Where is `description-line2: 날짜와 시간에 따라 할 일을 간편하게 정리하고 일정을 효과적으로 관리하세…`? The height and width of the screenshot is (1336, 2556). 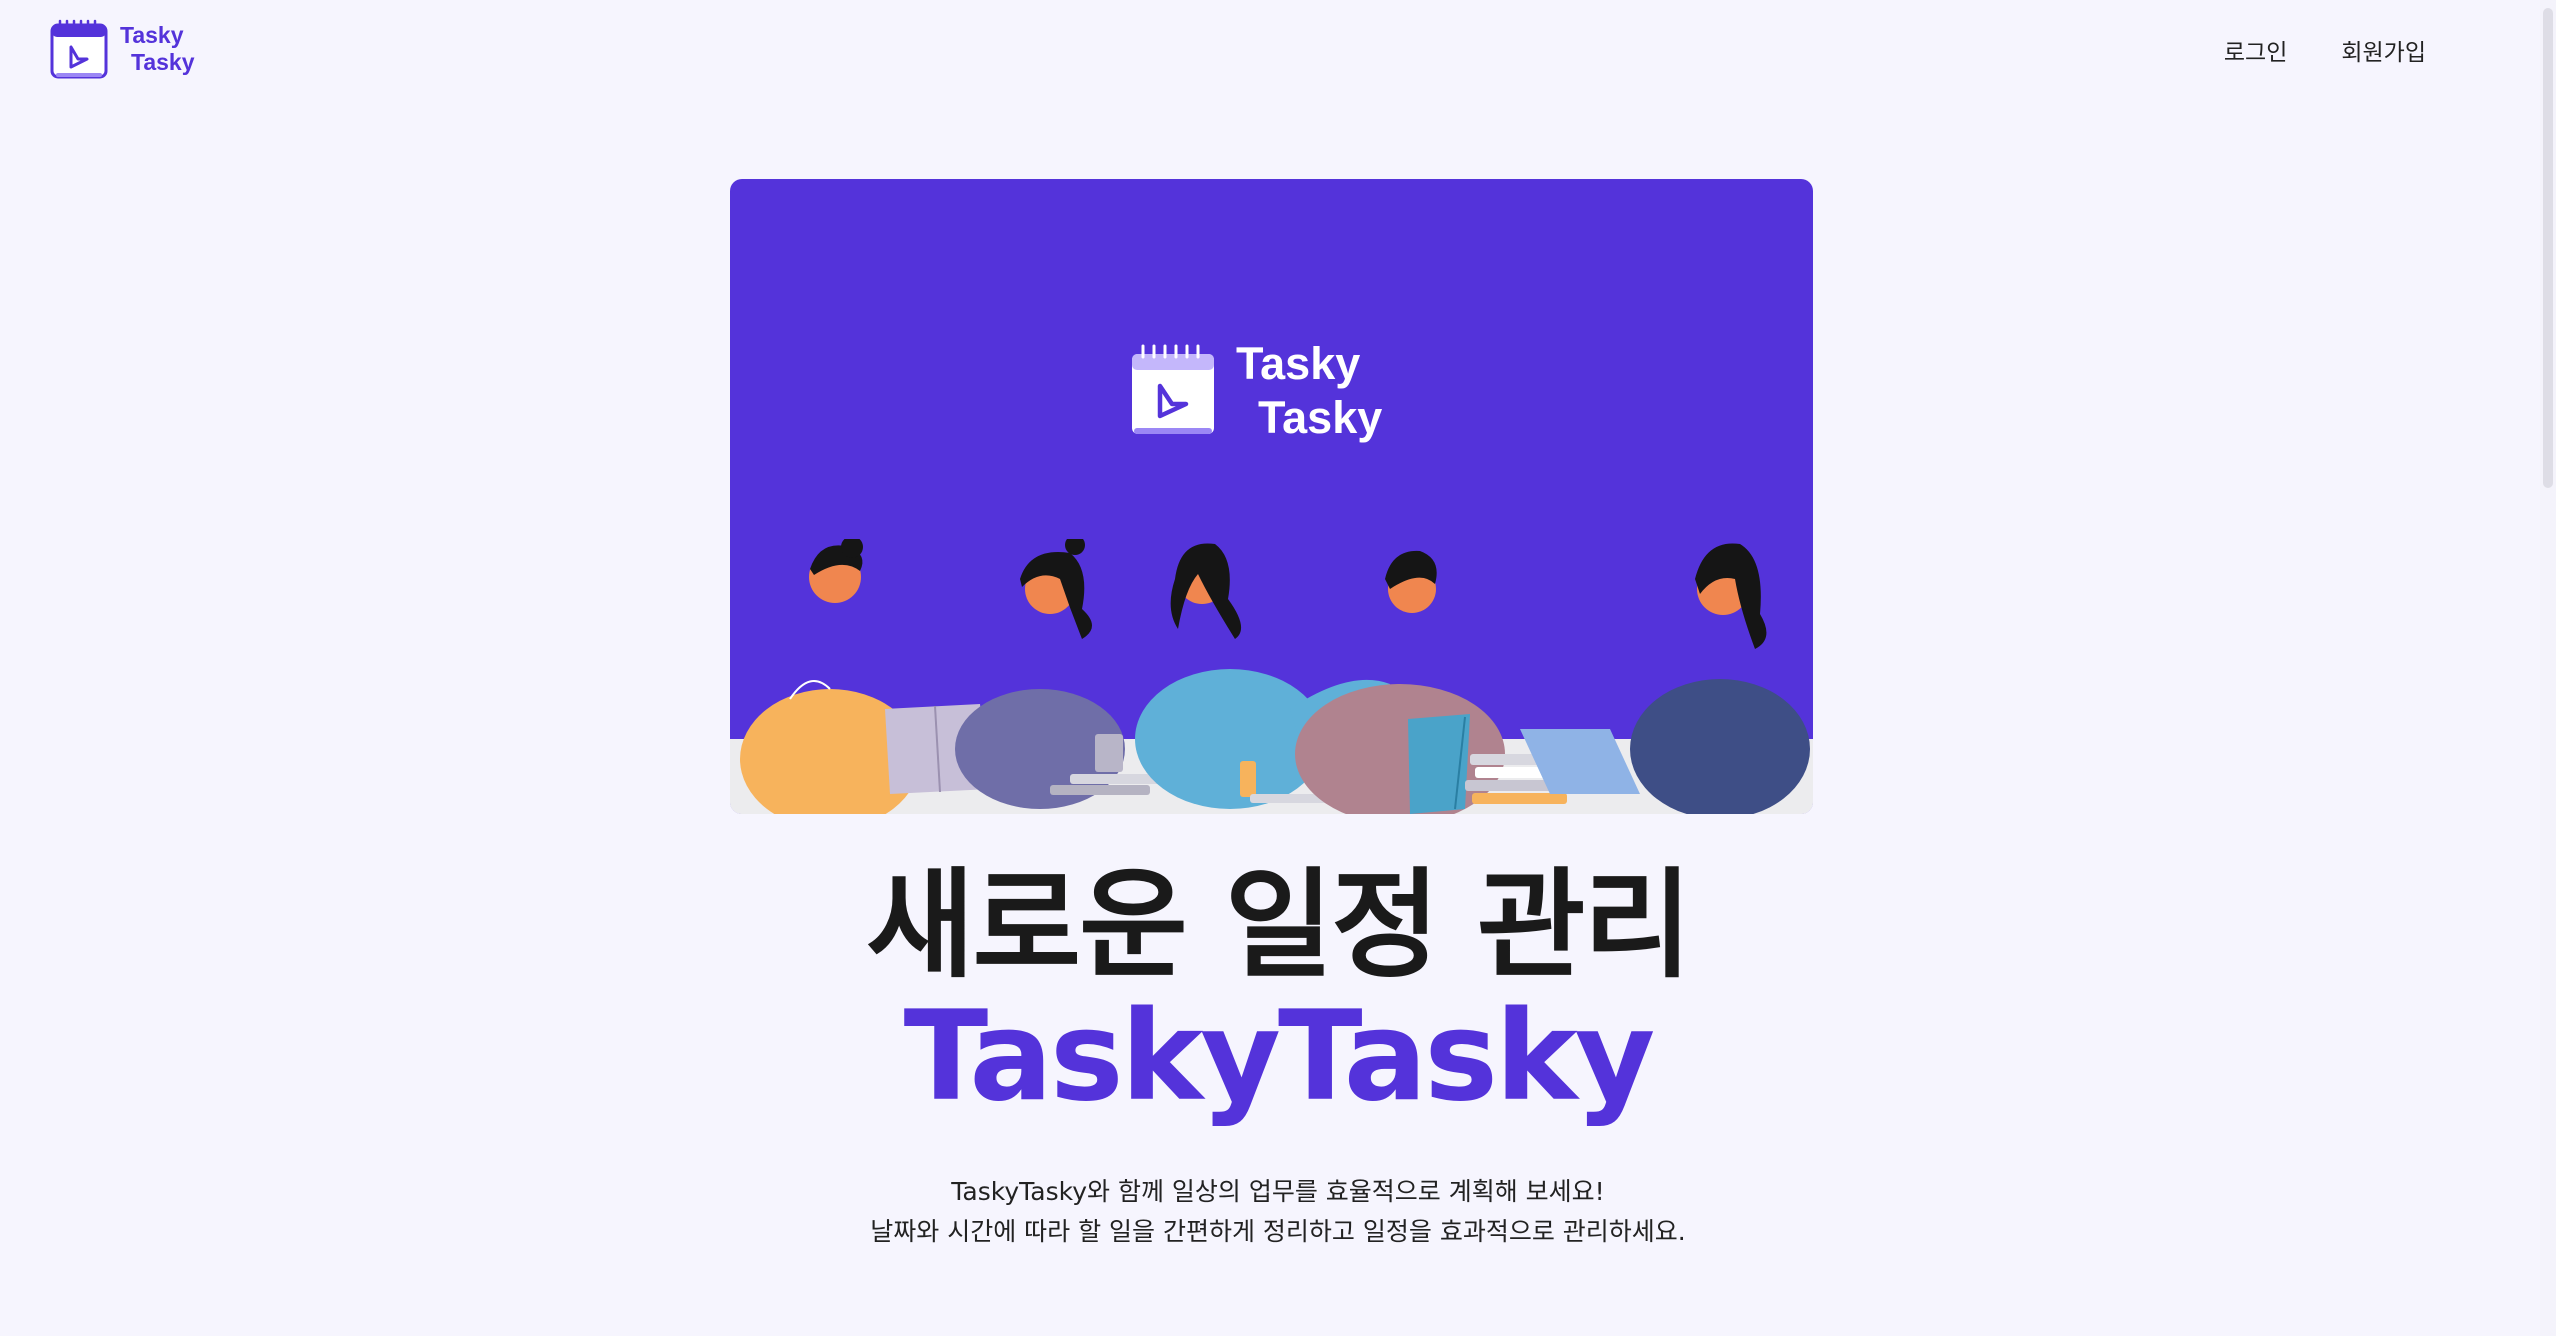
description-line2: 날짜와 시간에 따라 할 일을 간편하게 정리하고 일정을 효과적으로 관리하세… is located at coordinates (1278, 1231).